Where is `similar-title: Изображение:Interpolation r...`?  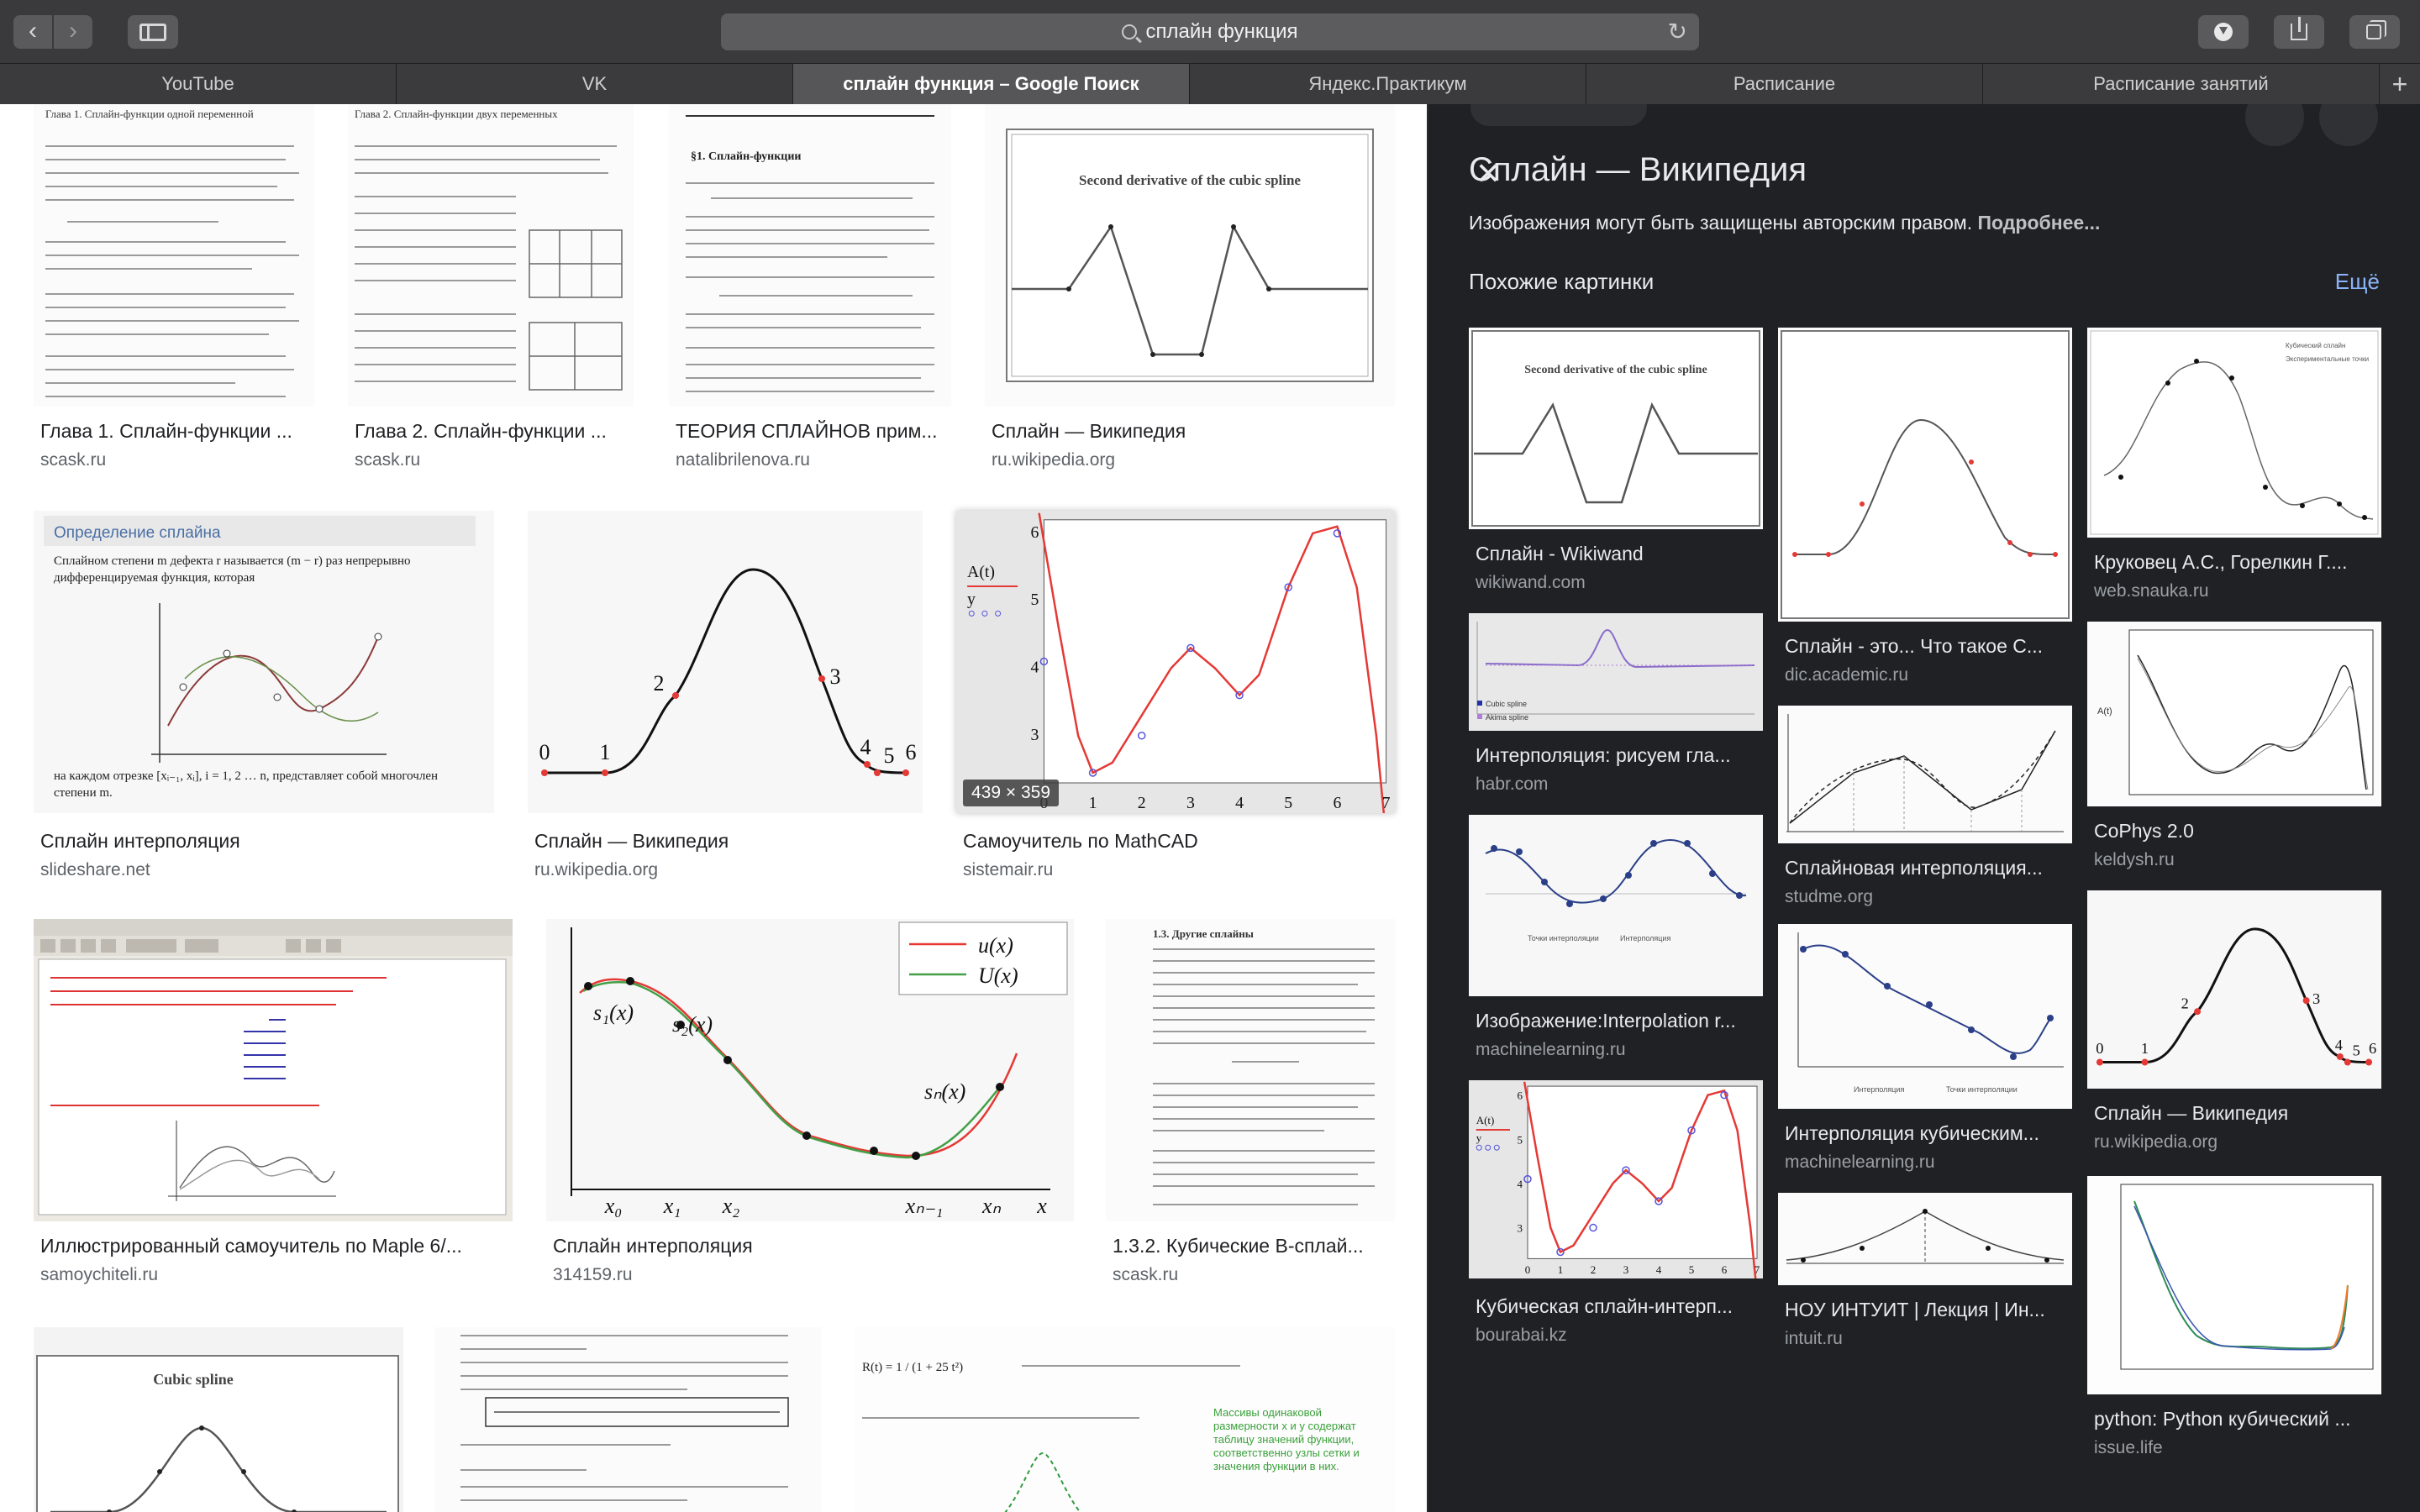
similar-title: Изображение:Interpolation r... is located at coordinates (1619, 1021).